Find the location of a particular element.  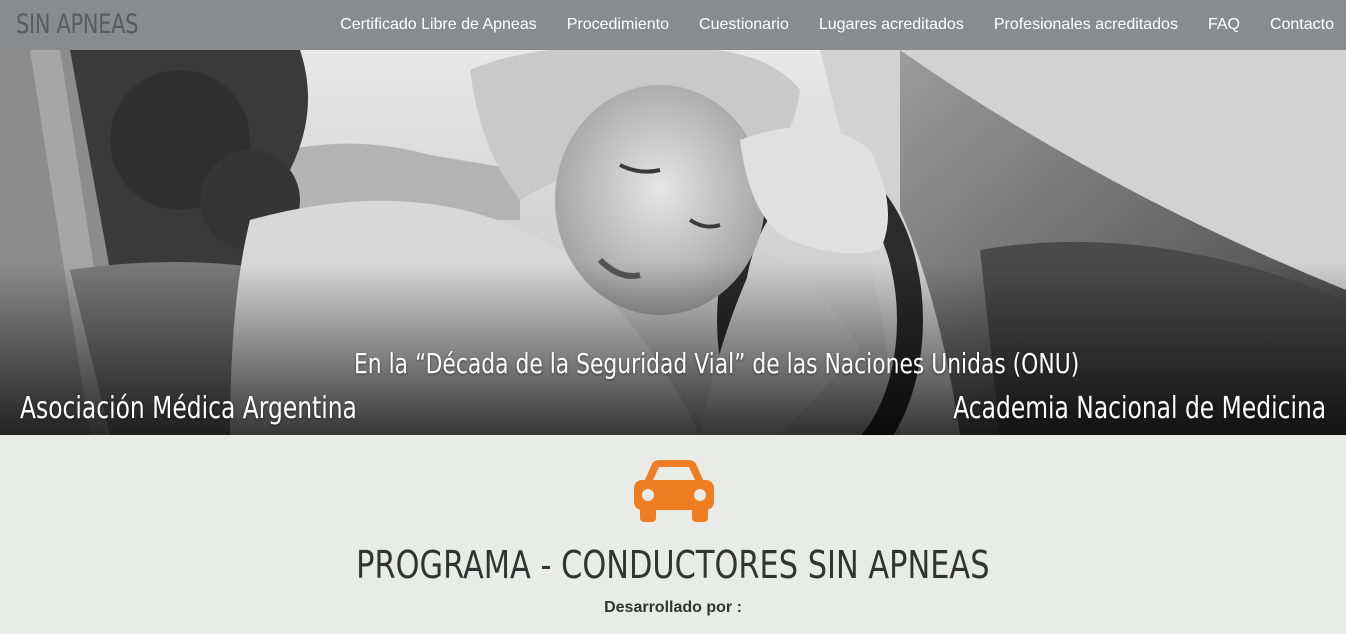

developed-by-label: Desarrollado por : is located at coordinates (673, 607).